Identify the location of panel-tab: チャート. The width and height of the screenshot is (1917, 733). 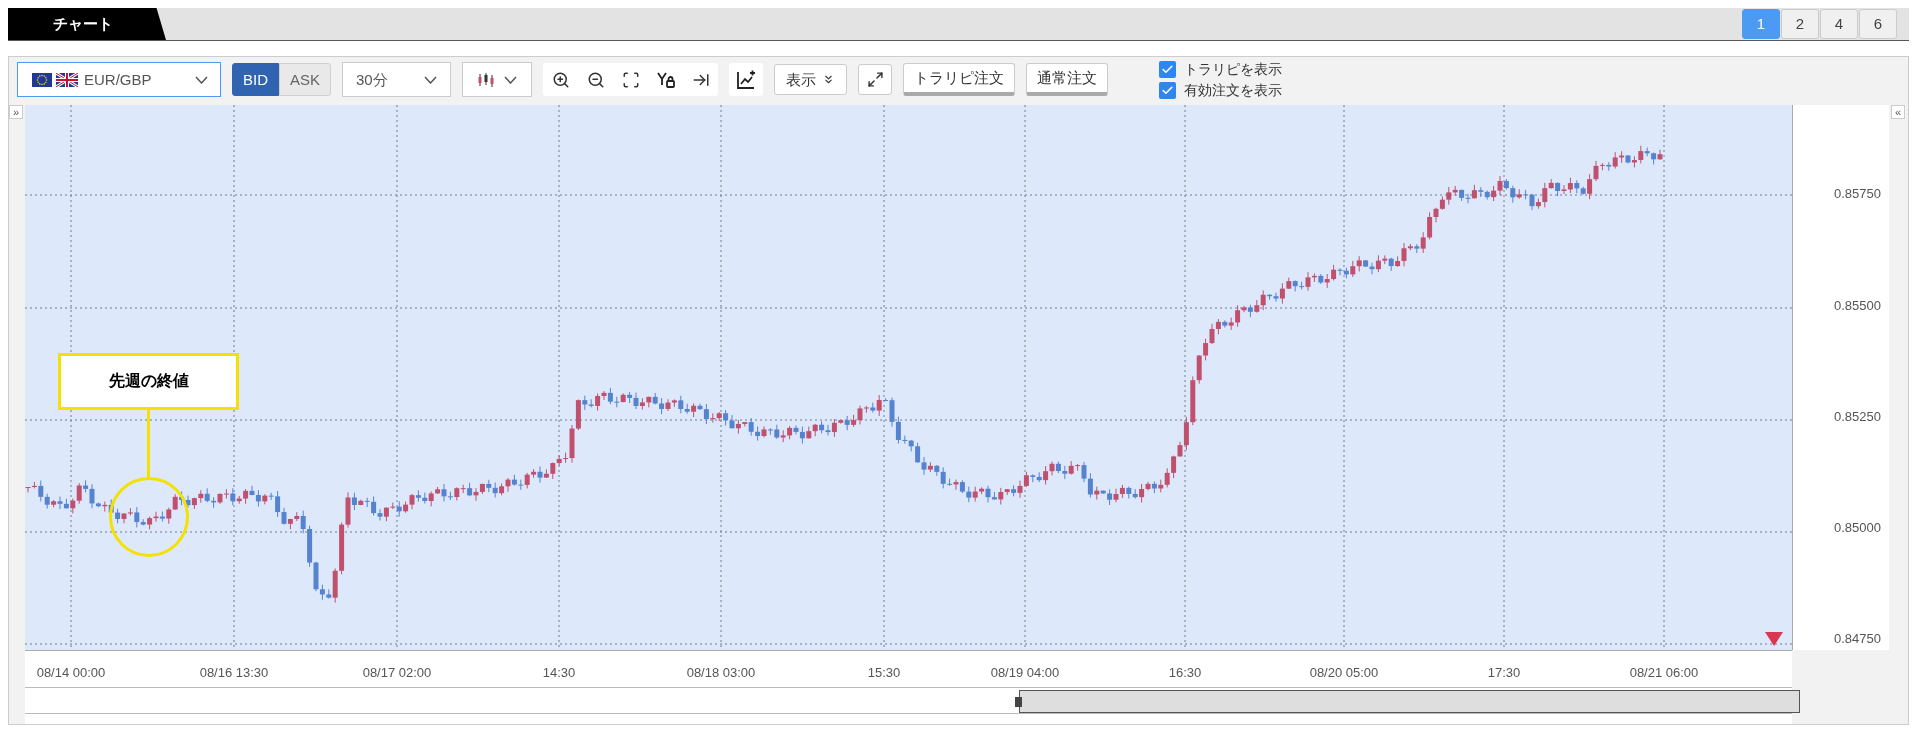
(87, 24).